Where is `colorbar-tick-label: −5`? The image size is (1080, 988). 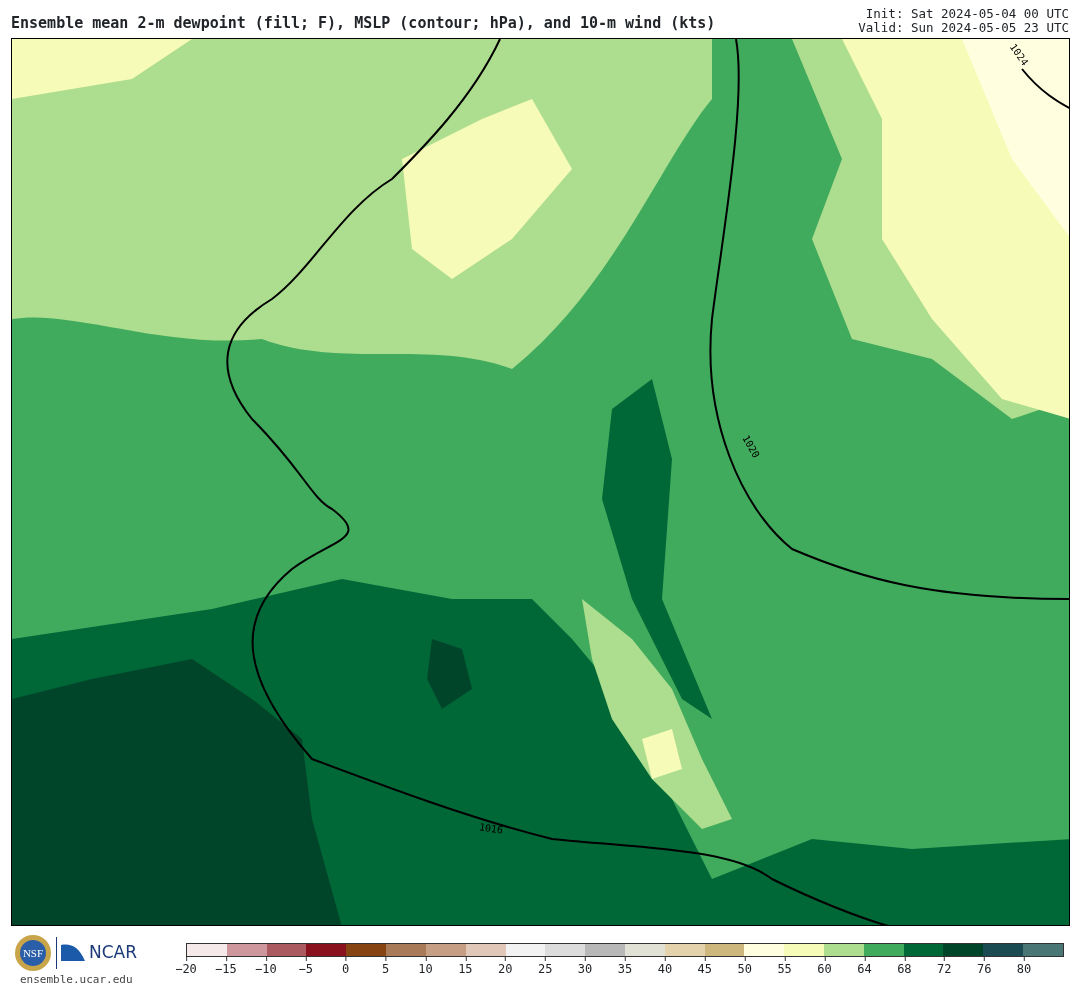 colorbar-tick-label: −5 is located at coordinates (305, 966).